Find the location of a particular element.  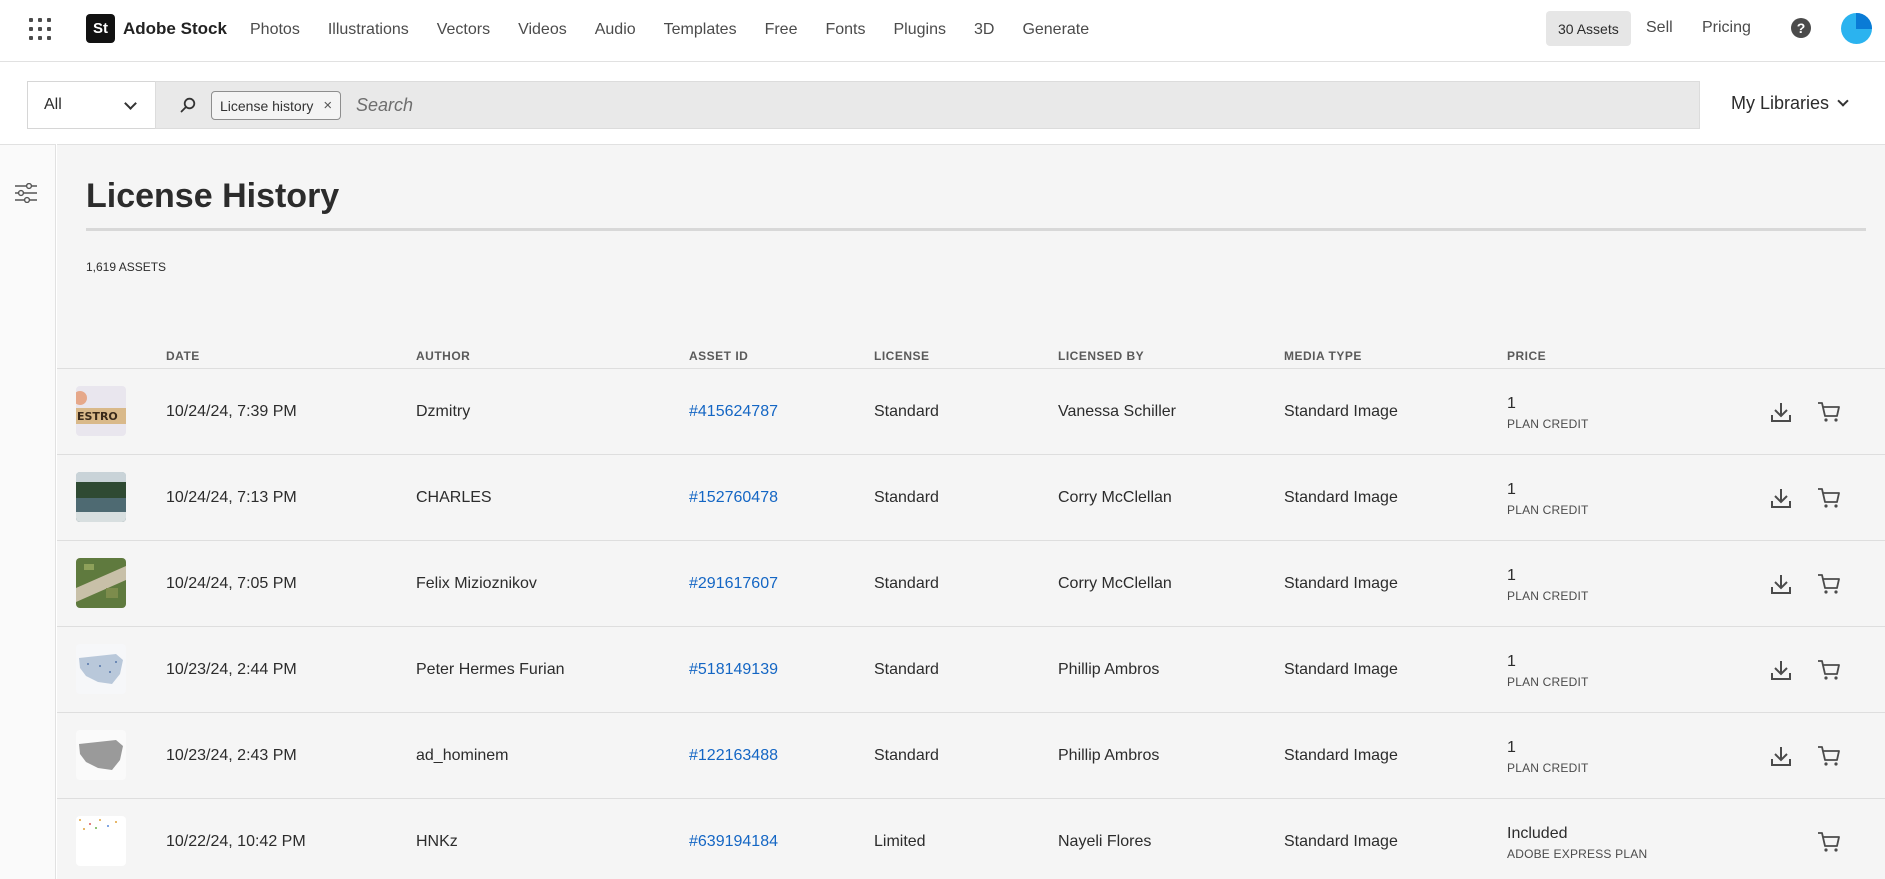

cell-asset-id-link: #518149139 is located at coordinates (733, 670).